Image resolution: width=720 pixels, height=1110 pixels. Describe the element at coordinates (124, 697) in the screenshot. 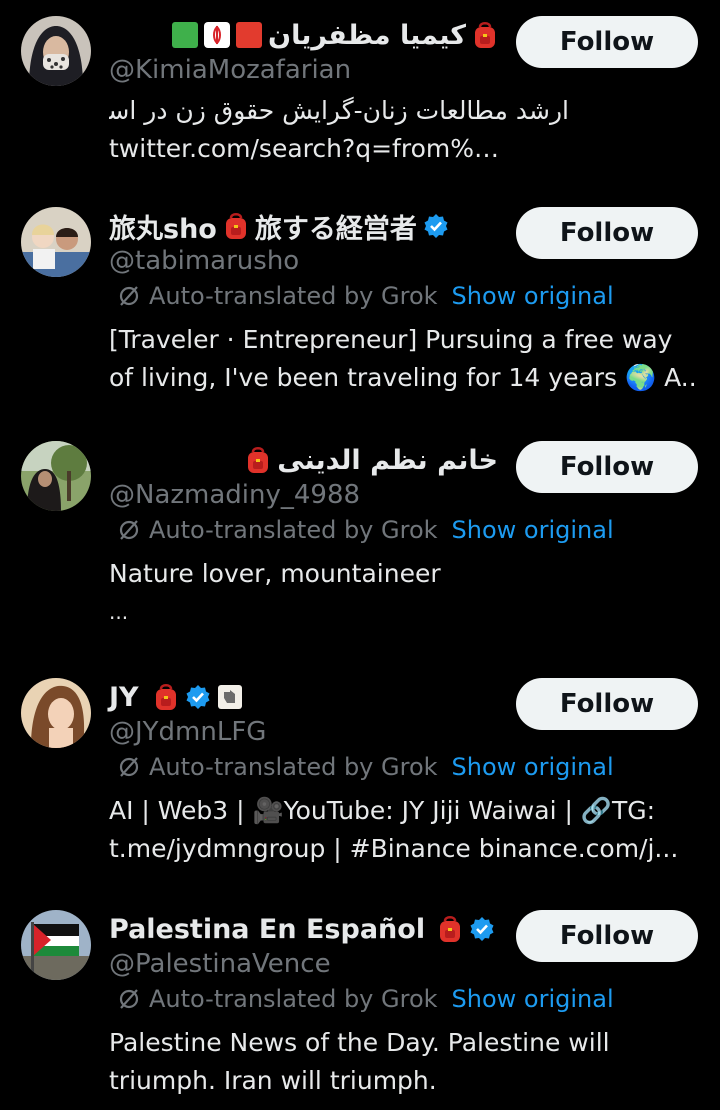

I see `display-name: JY` at that location.